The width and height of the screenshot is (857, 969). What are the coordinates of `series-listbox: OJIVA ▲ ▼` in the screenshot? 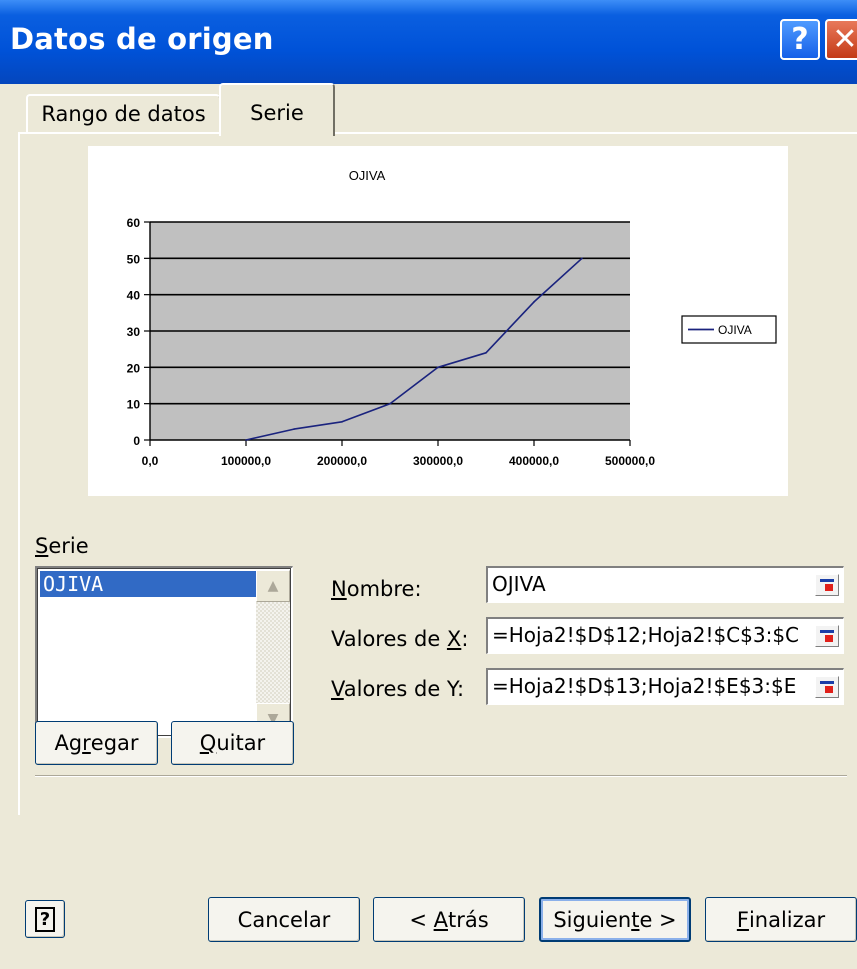 It's located at (164, 652).